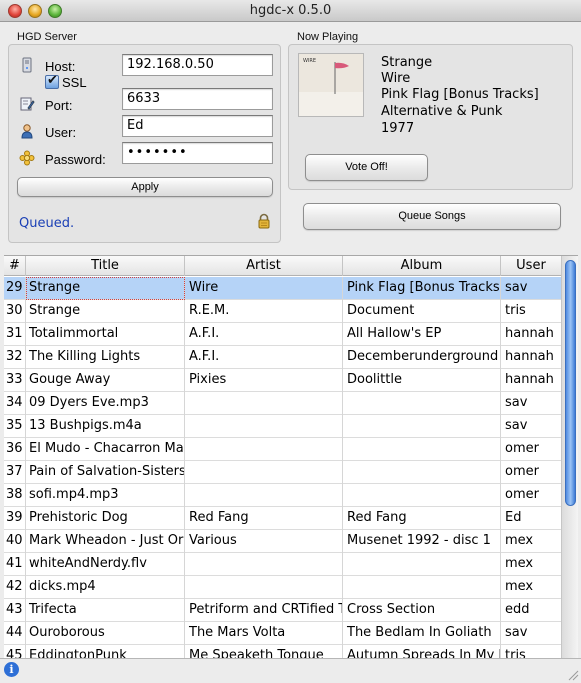 This screenshot has width=581, height=683. What do you see at coordinates (61, 132) in the screenshot?
I see `user-label: User:` at bounding box center [61, 132].